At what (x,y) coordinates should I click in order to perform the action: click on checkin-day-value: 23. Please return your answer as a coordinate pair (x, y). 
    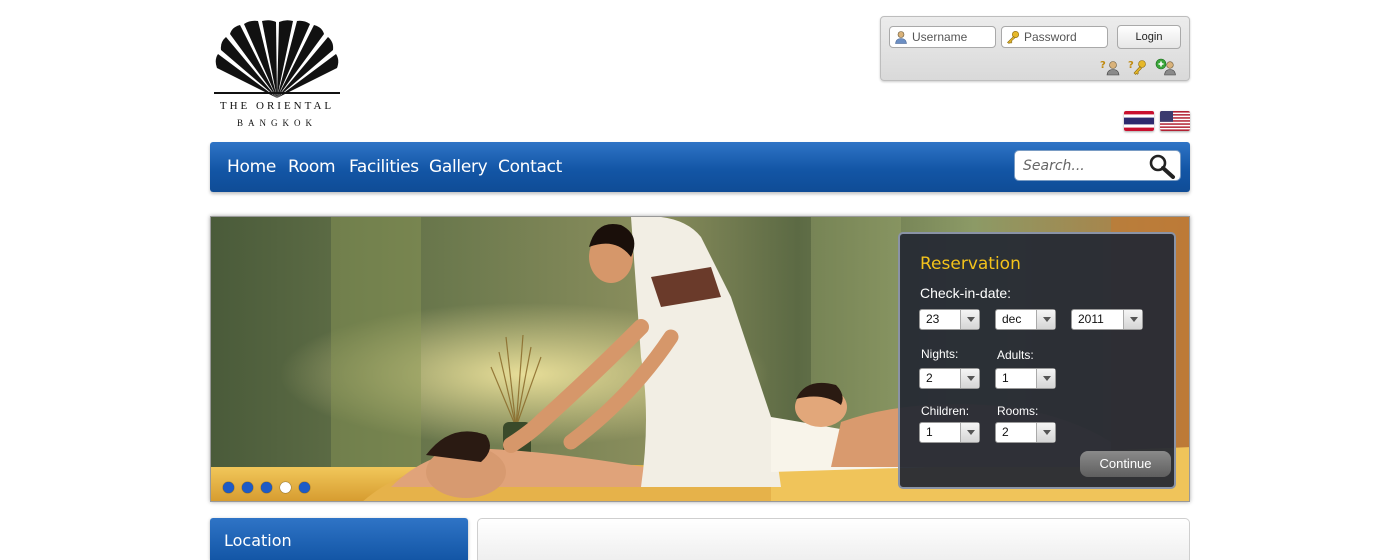
    Looking at the image, I should click on (933, 319).